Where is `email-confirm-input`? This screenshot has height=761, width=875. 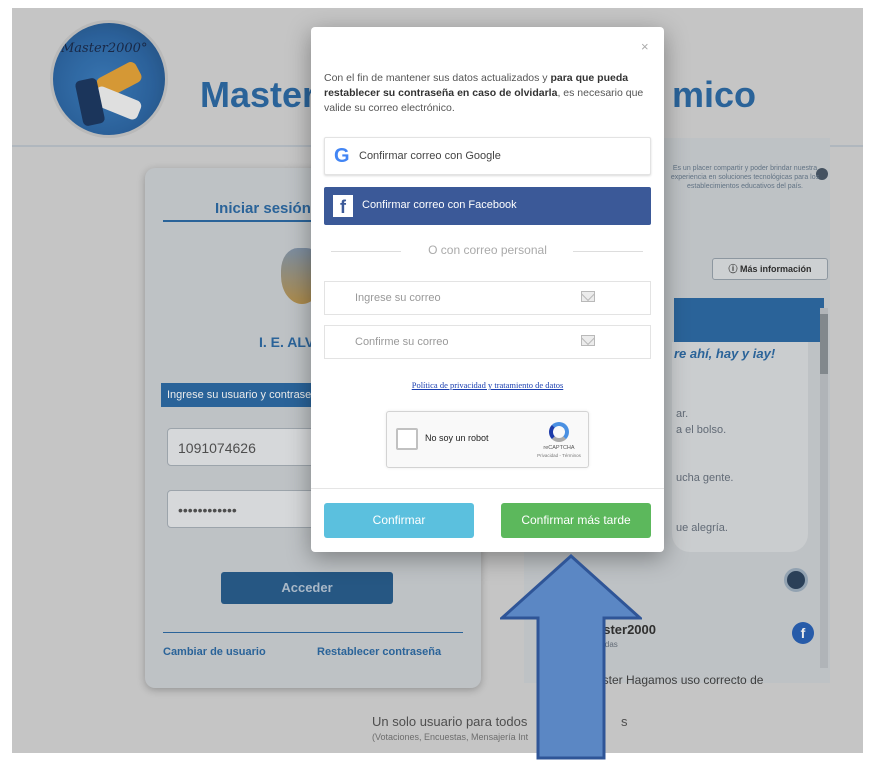 email-confirm-input is located at coordinates (455, 342).